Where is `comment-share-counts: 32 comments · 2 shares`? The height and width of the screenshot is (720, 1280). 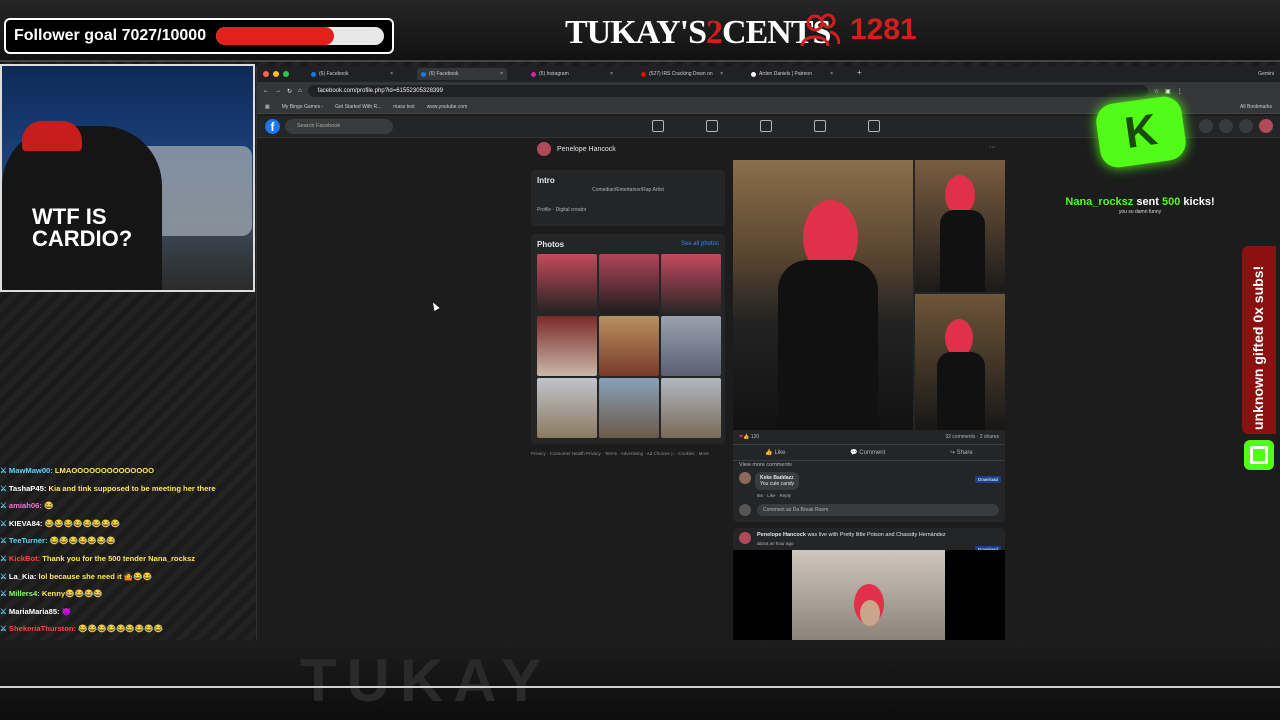 comment-share-counts: 32 comments · 2 shares is located at coordinates (972, 437).